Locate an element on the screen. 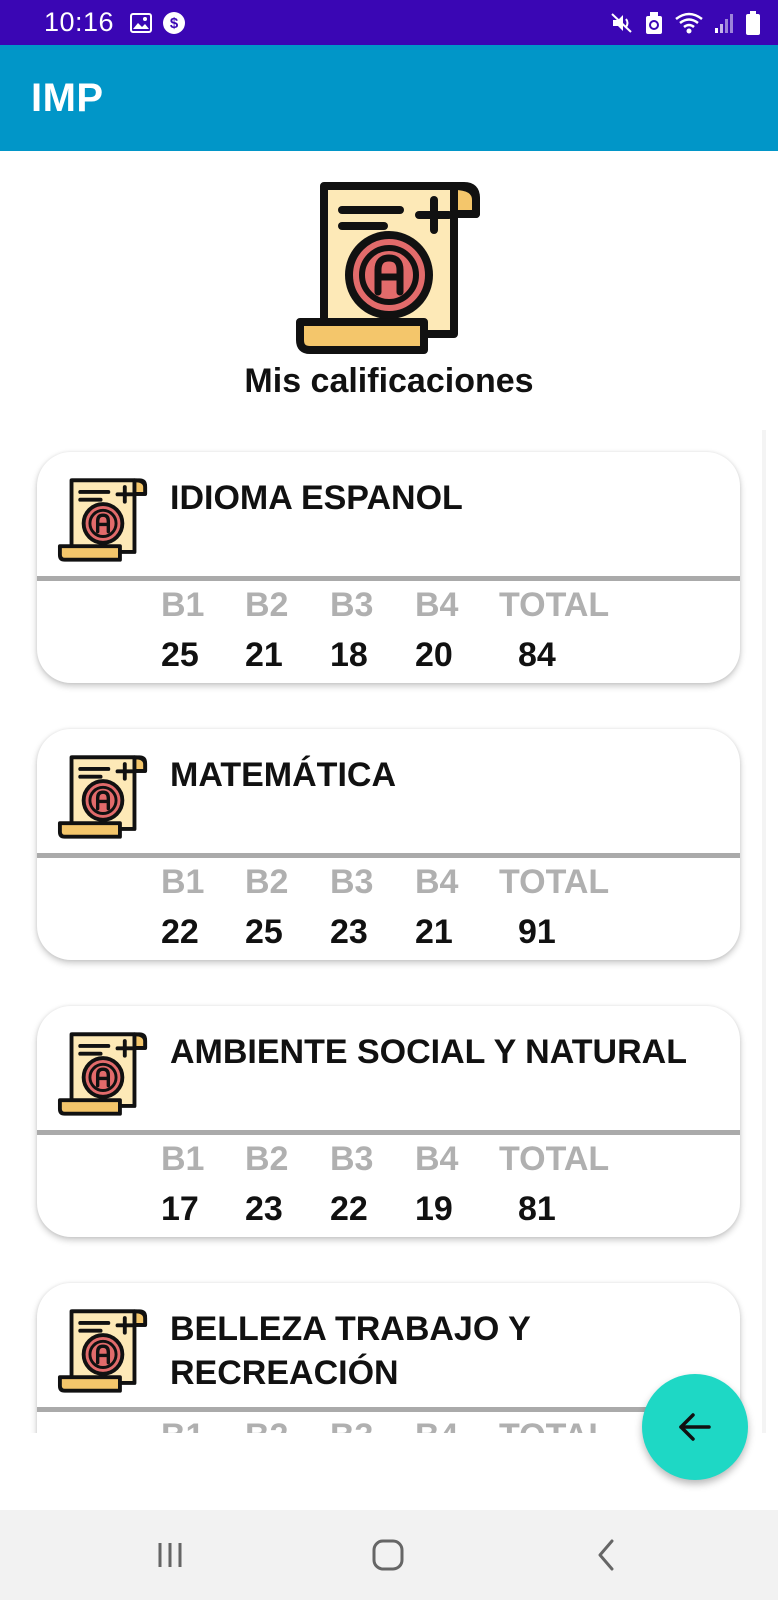  recent-apps-icon is located at coordinates (170, 1555).